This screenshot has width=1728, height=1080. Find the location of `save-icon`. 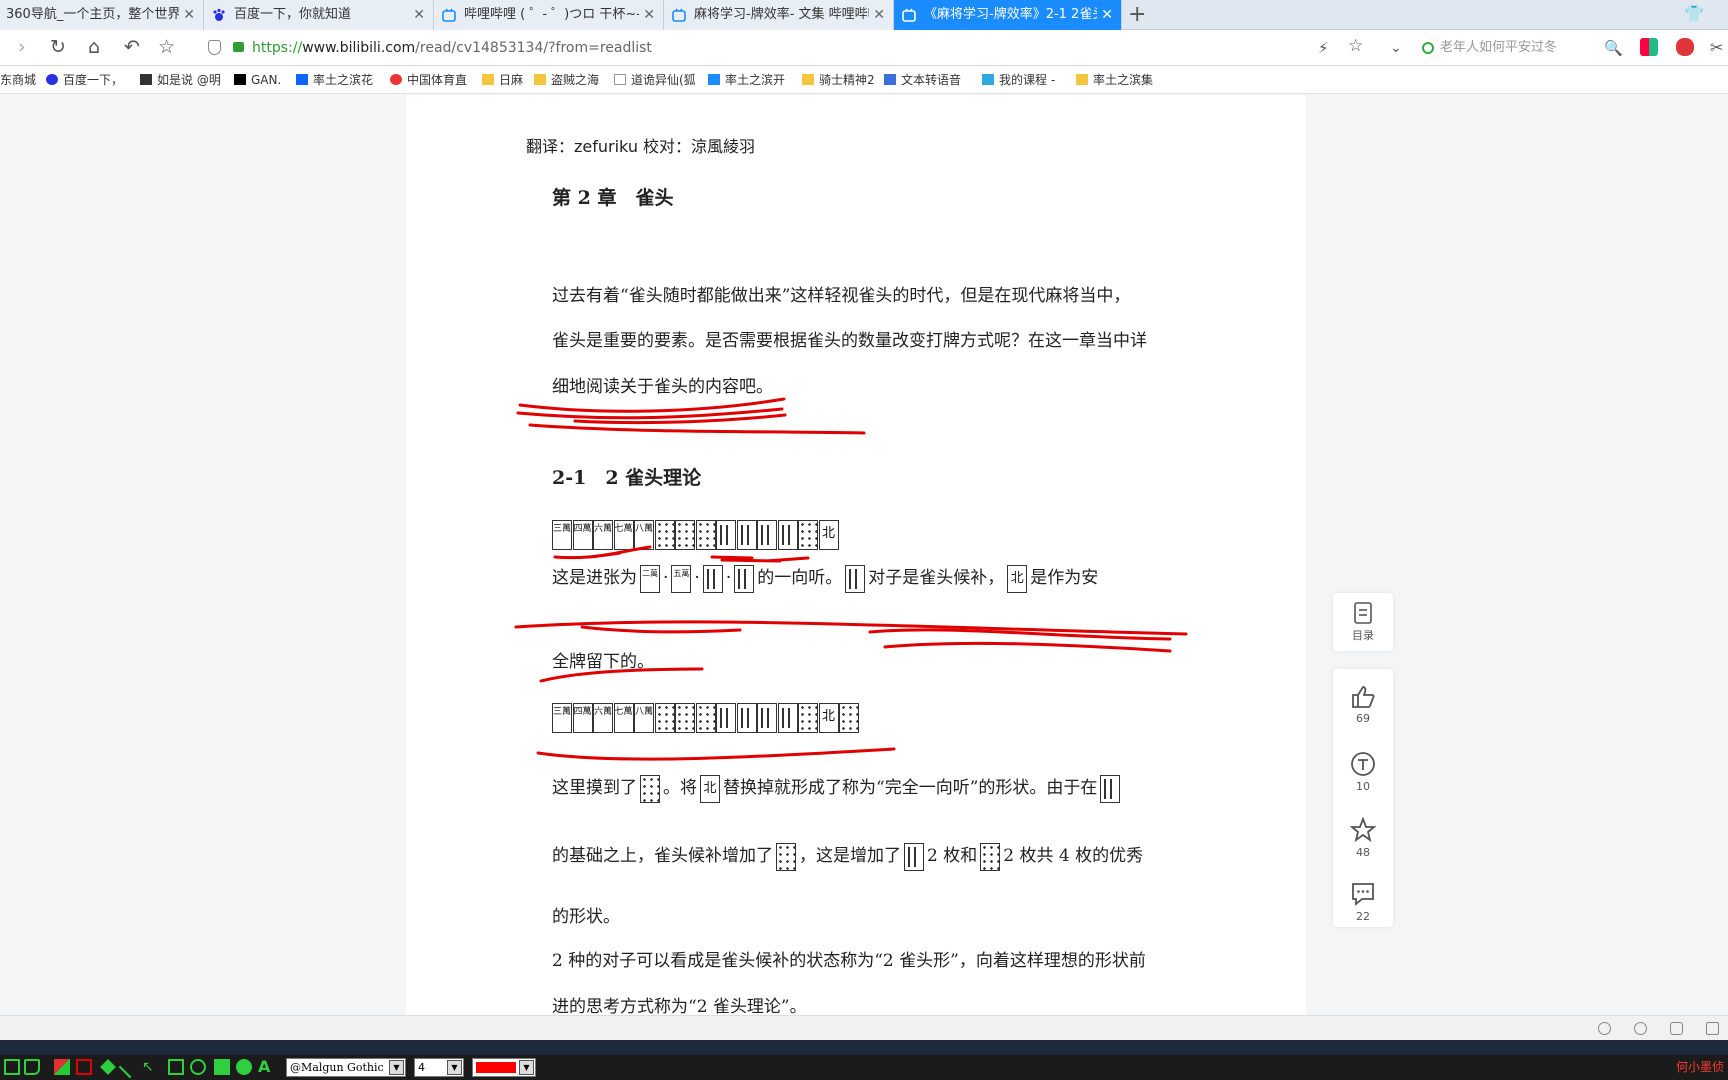

save-icon is located at coordinates (12, 1067).